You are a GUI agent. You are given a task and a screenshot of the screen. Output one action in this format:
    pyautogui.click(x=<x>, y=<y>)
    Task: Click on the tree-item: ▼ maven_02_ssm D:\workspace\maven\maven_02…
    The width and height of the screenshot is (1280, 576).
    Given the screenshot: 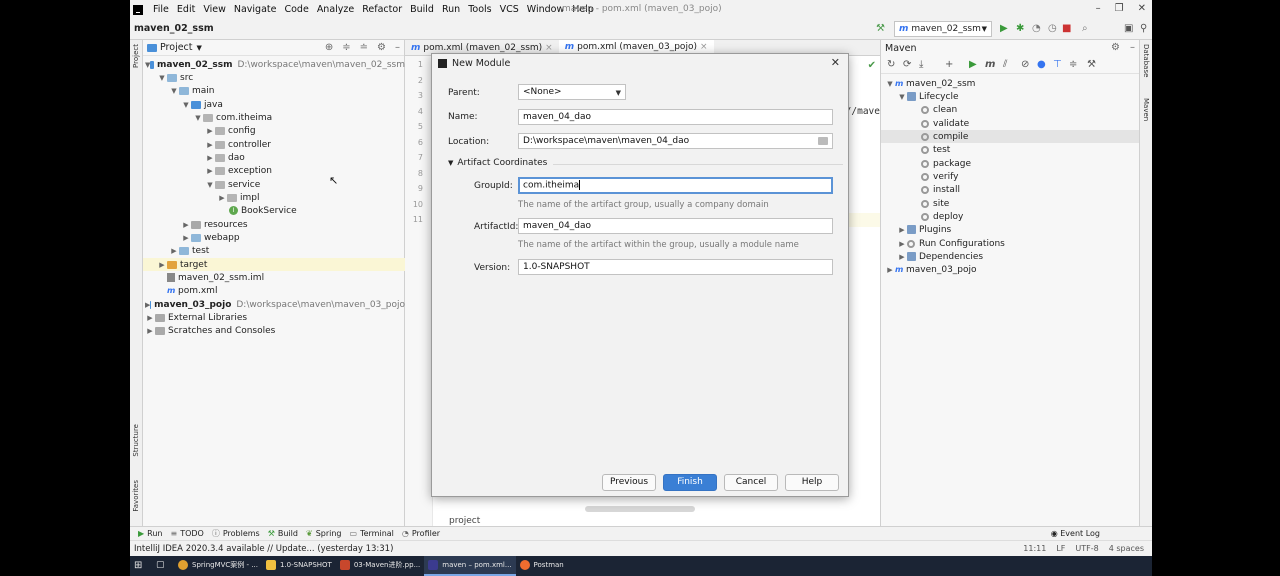 What is the action you would take?
    pyautogui.click(x=274, y=64)
    